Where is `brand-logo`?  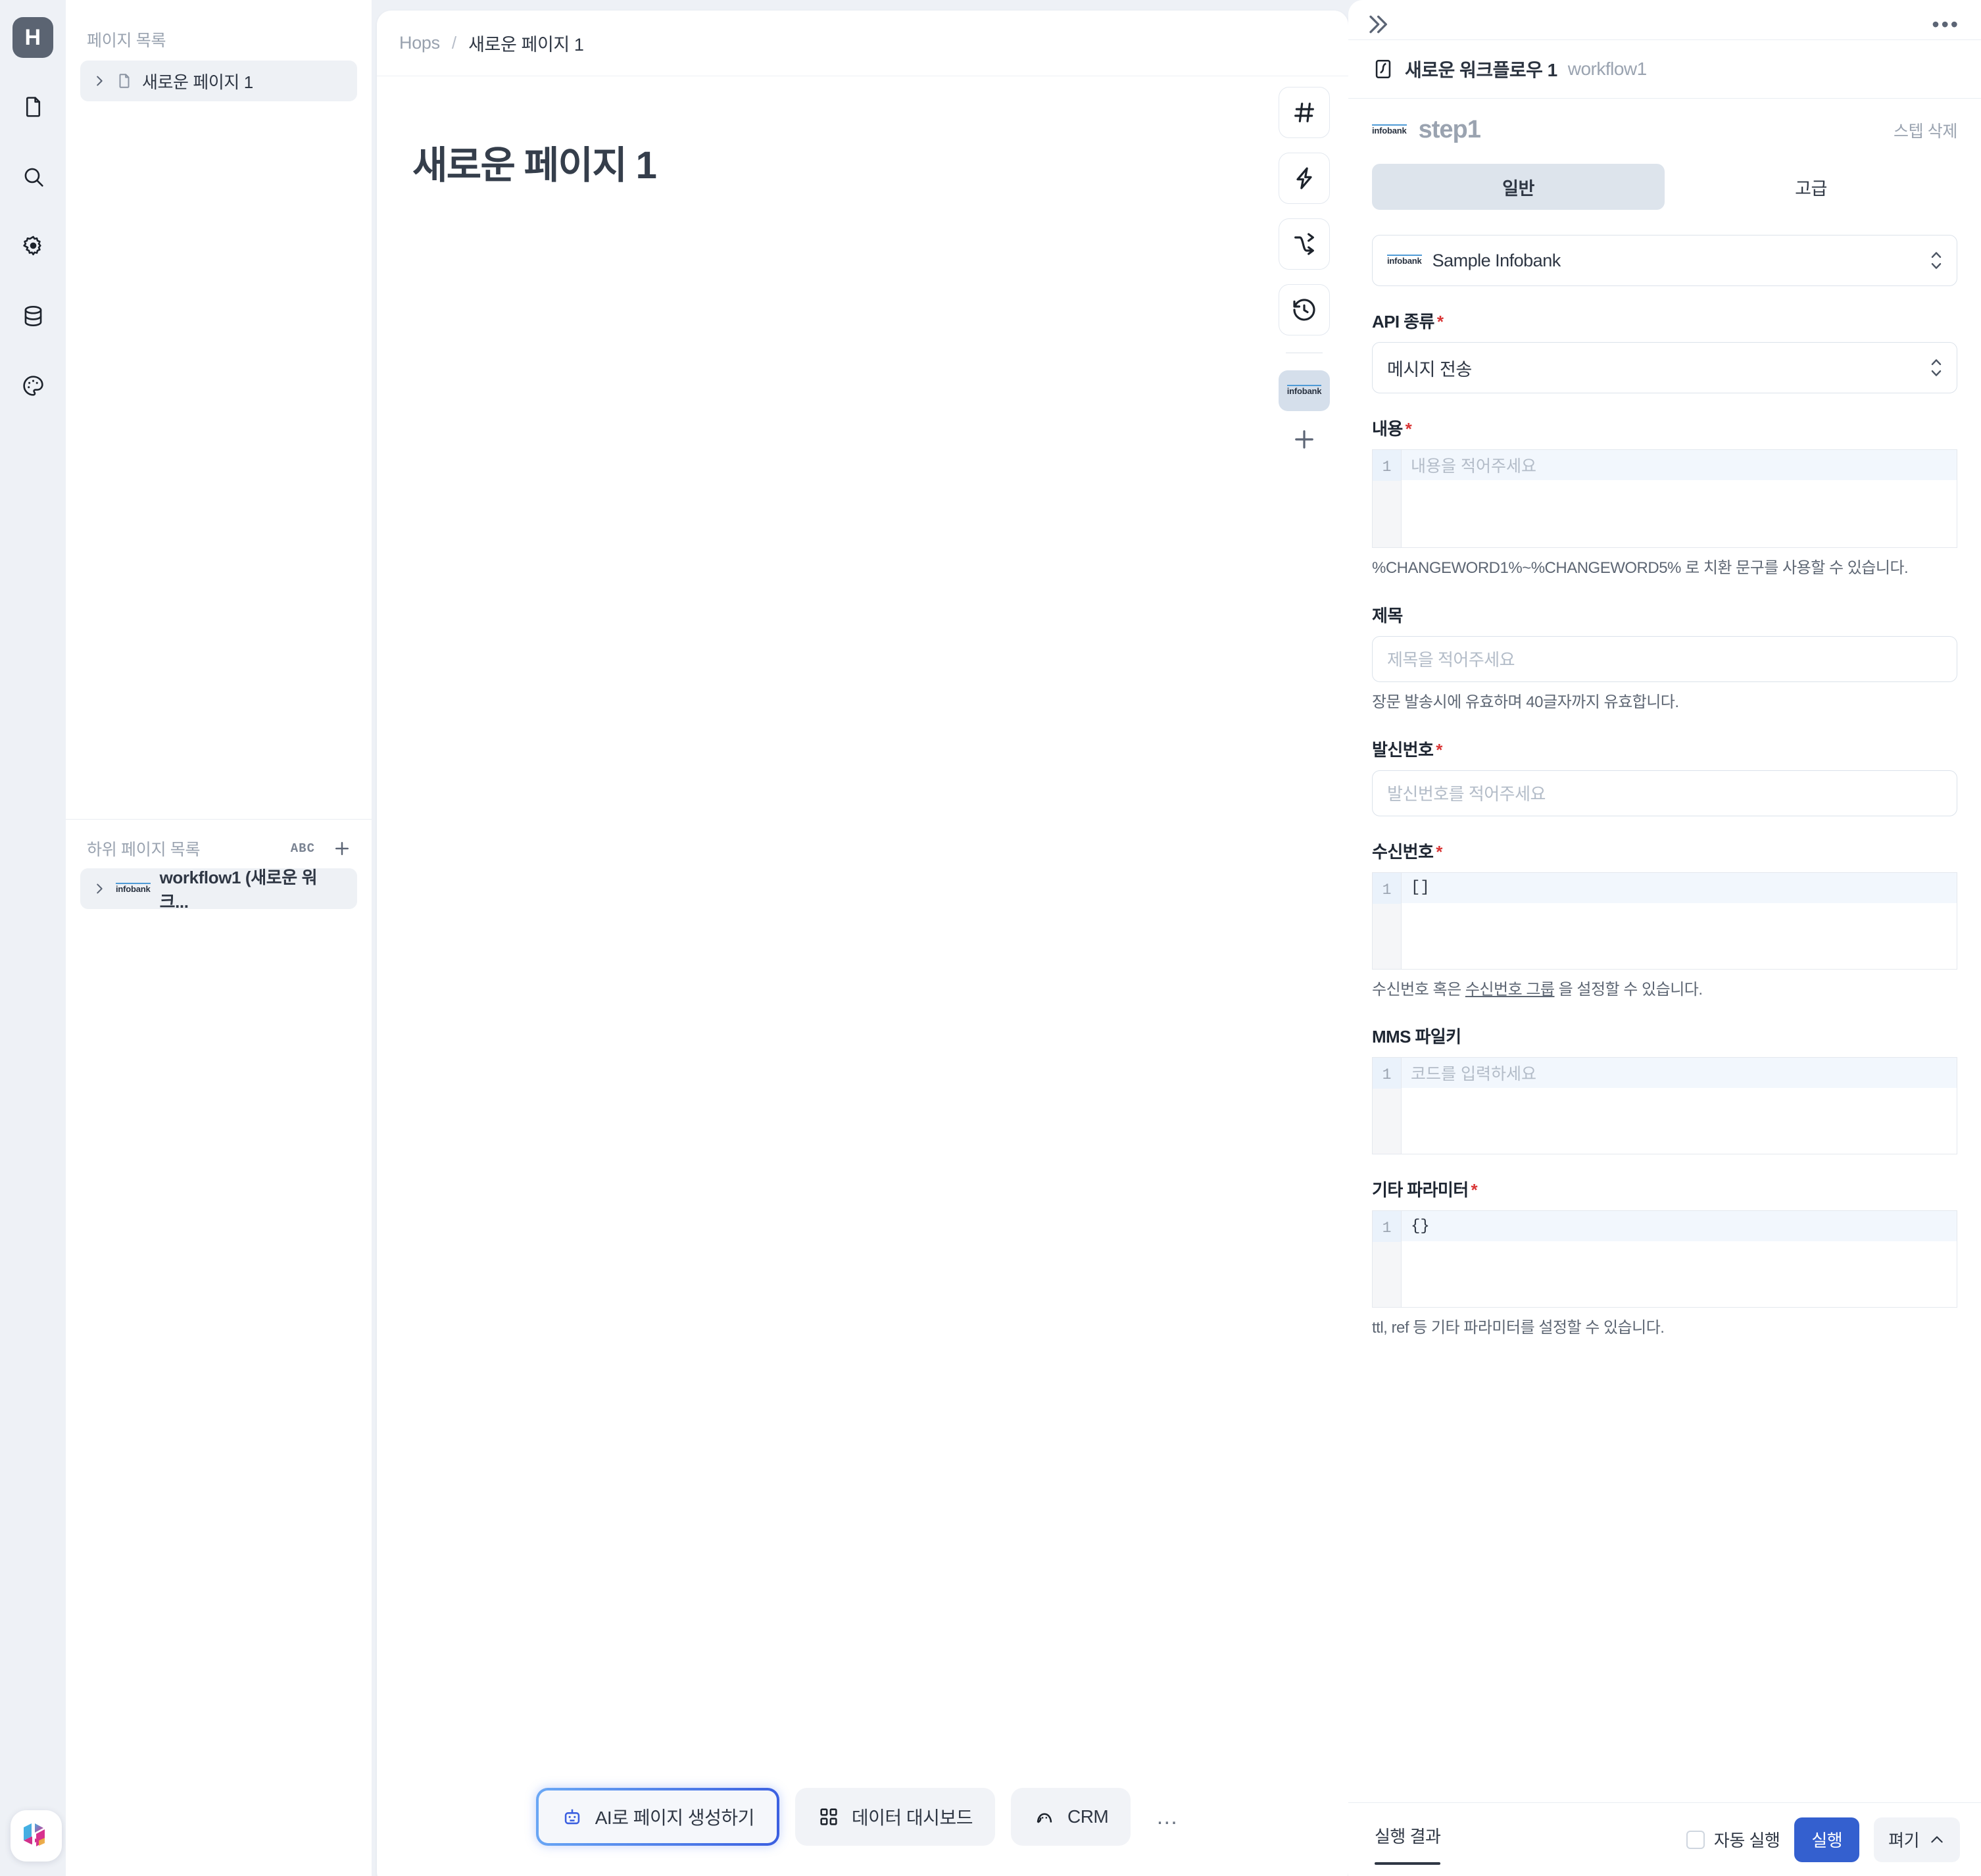
brand-logo is located at coordinates (36, 1836).